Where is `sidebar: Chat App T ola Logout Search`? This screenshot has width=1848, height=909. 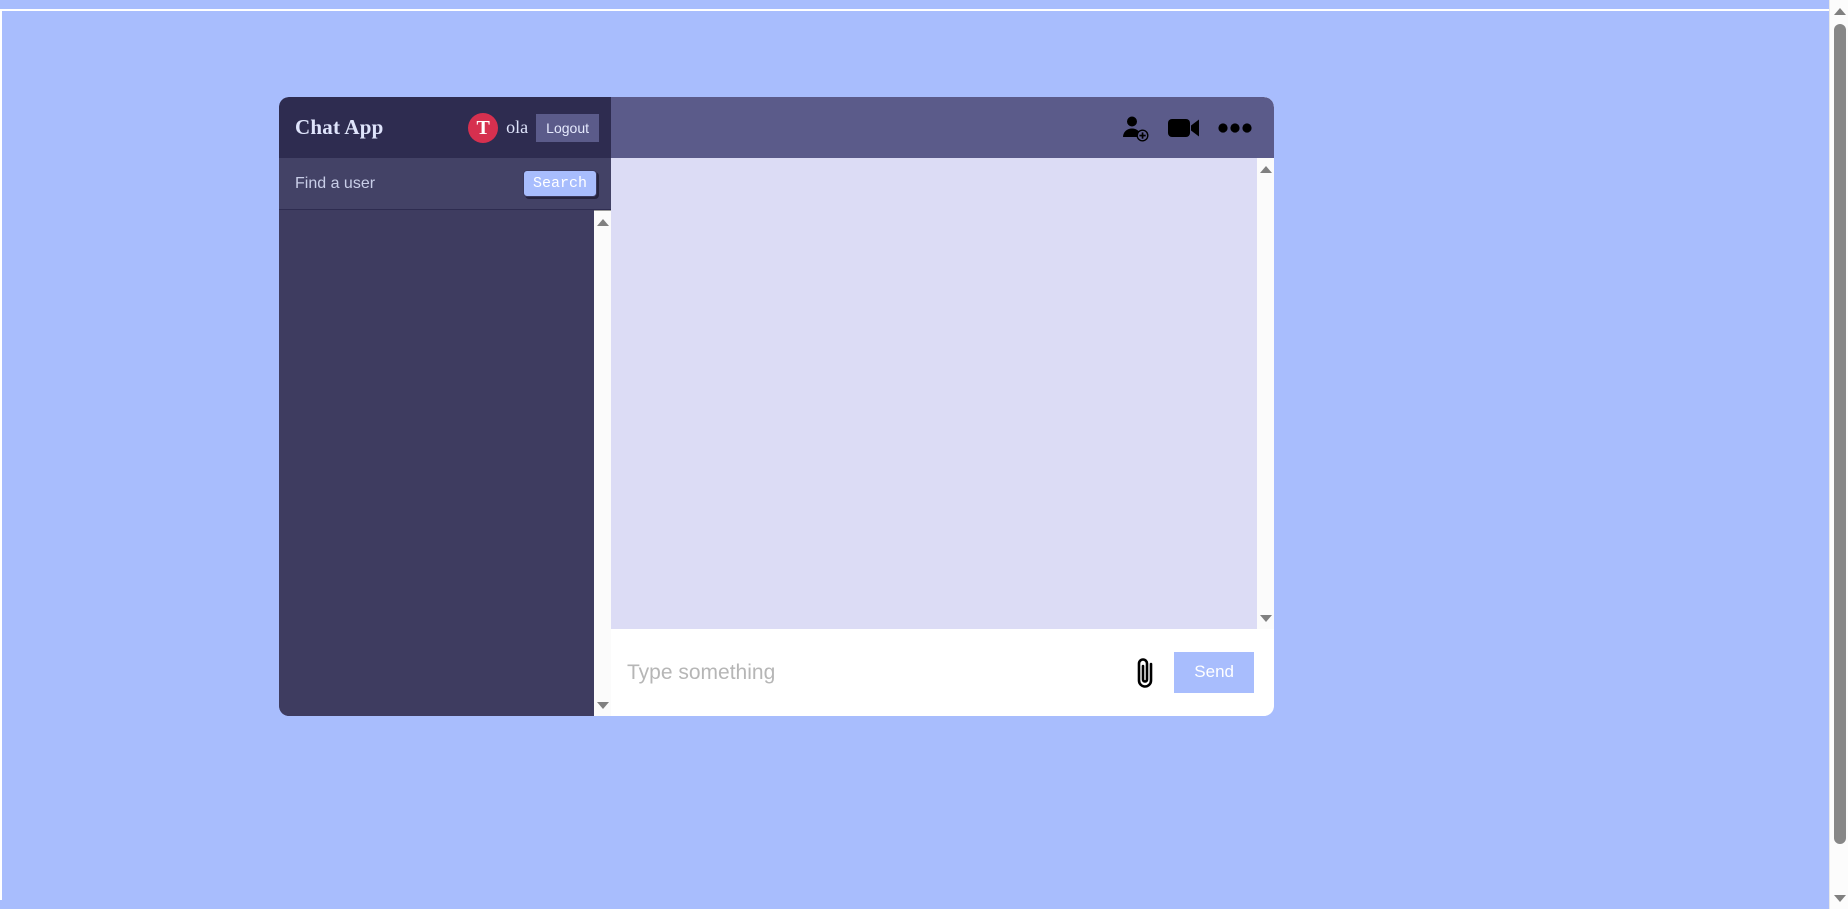
sidebar: Chat App T ola Logout Search is located at coordinates (445, 406).